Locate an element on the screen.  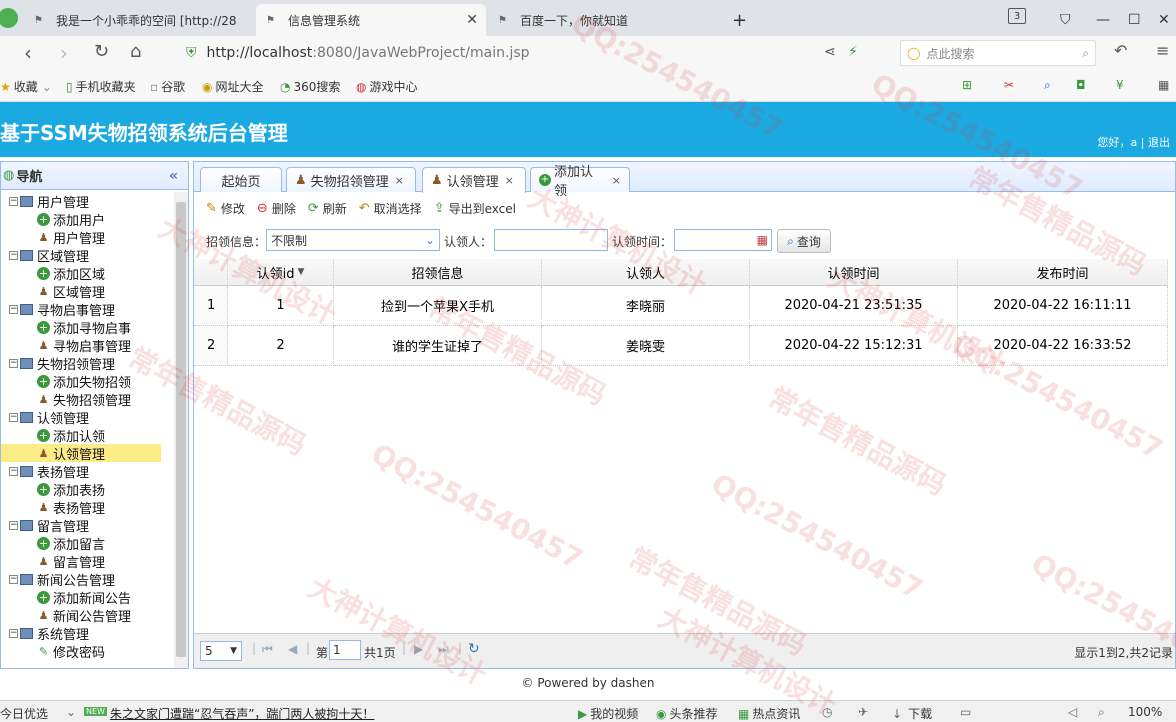
page-icon: ▭ is located at coordinates (965, 712).